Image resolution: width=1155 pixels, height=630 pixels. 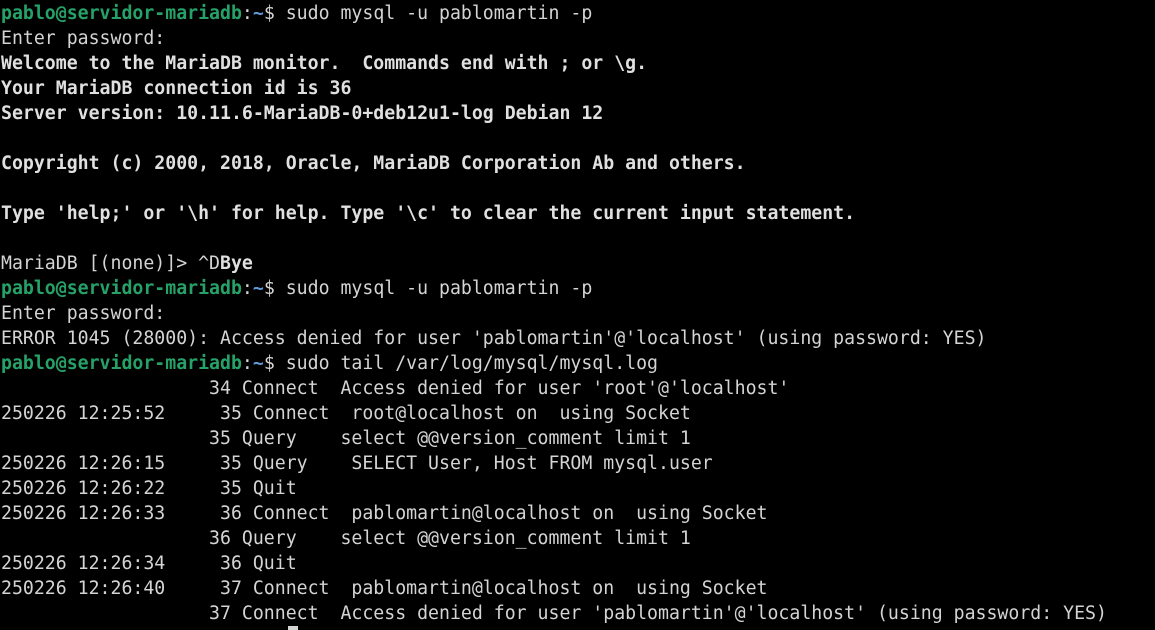 I want to click on output-line: Your MariaDB connection id is 36, so click(x=578, y=88).